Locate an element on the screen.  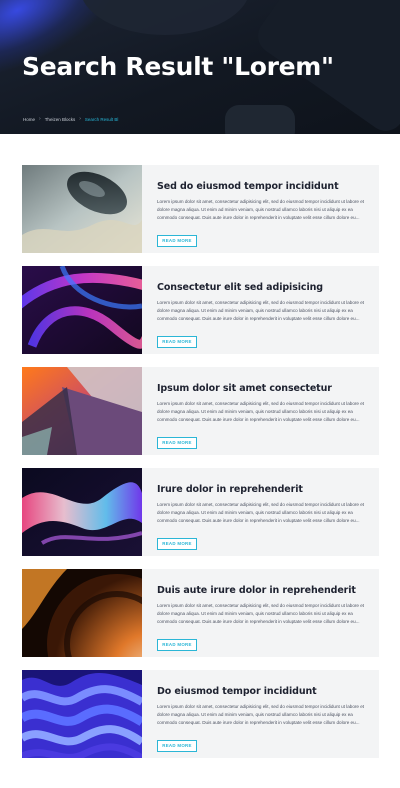
breadcrumb-current: Search Result Bl is located at coordinates (101, 119).